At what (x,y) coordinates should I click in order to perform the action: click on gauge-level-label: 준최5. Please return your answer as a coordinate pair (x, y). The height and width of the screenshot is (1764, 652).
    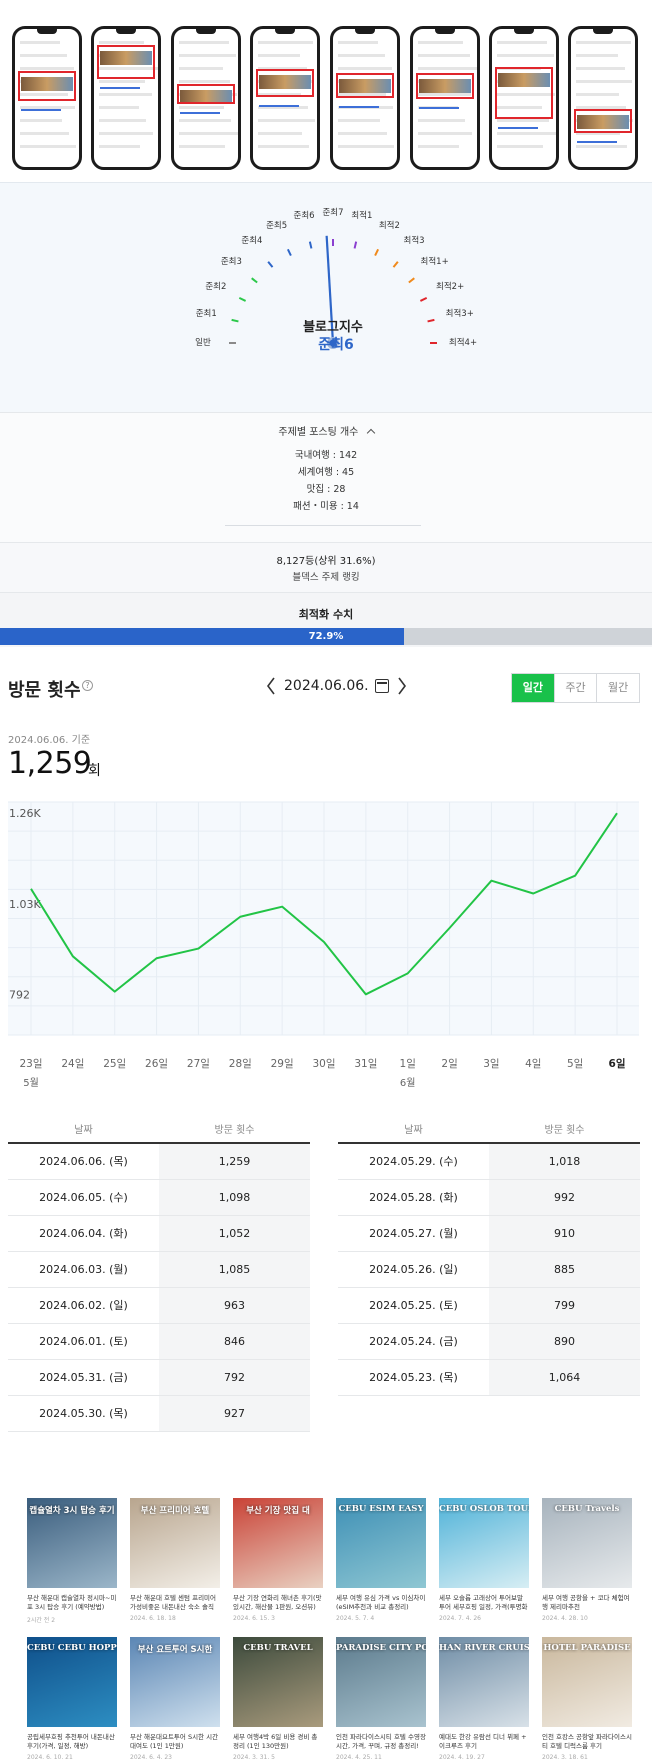
    Looking at the image, I should click on (277, 225).